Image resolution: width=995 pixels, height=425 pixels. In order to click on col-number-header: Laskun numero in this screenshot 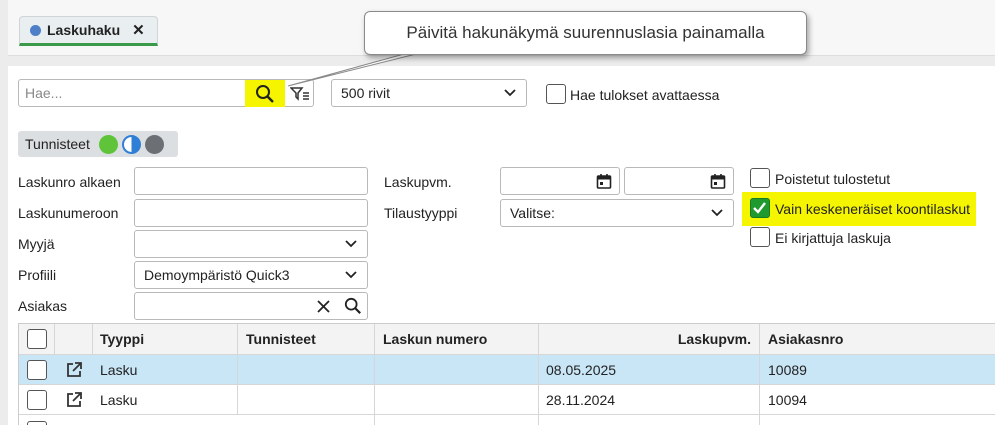, I will do `click(457, 339)`.